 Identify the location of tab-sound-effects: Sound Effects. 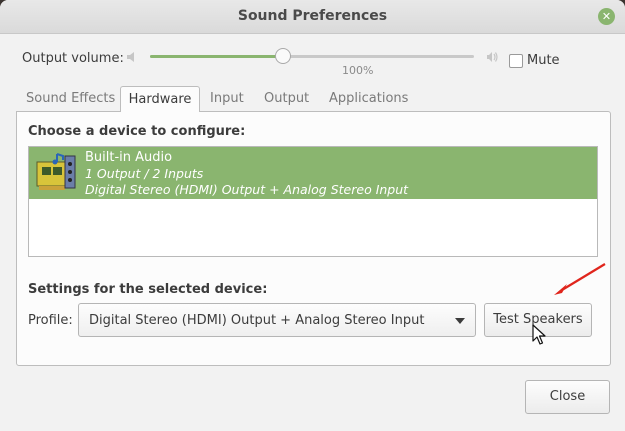
(70, 98).